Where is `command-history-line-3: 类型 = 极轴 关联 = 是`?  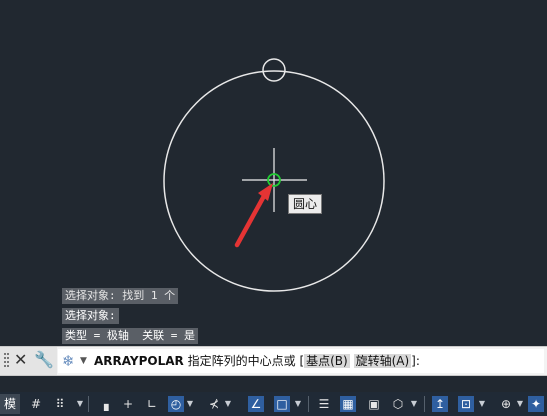
command-history-line-3: 类型 = 极轴 关联 = 是 is located at coordinates (130, 336).